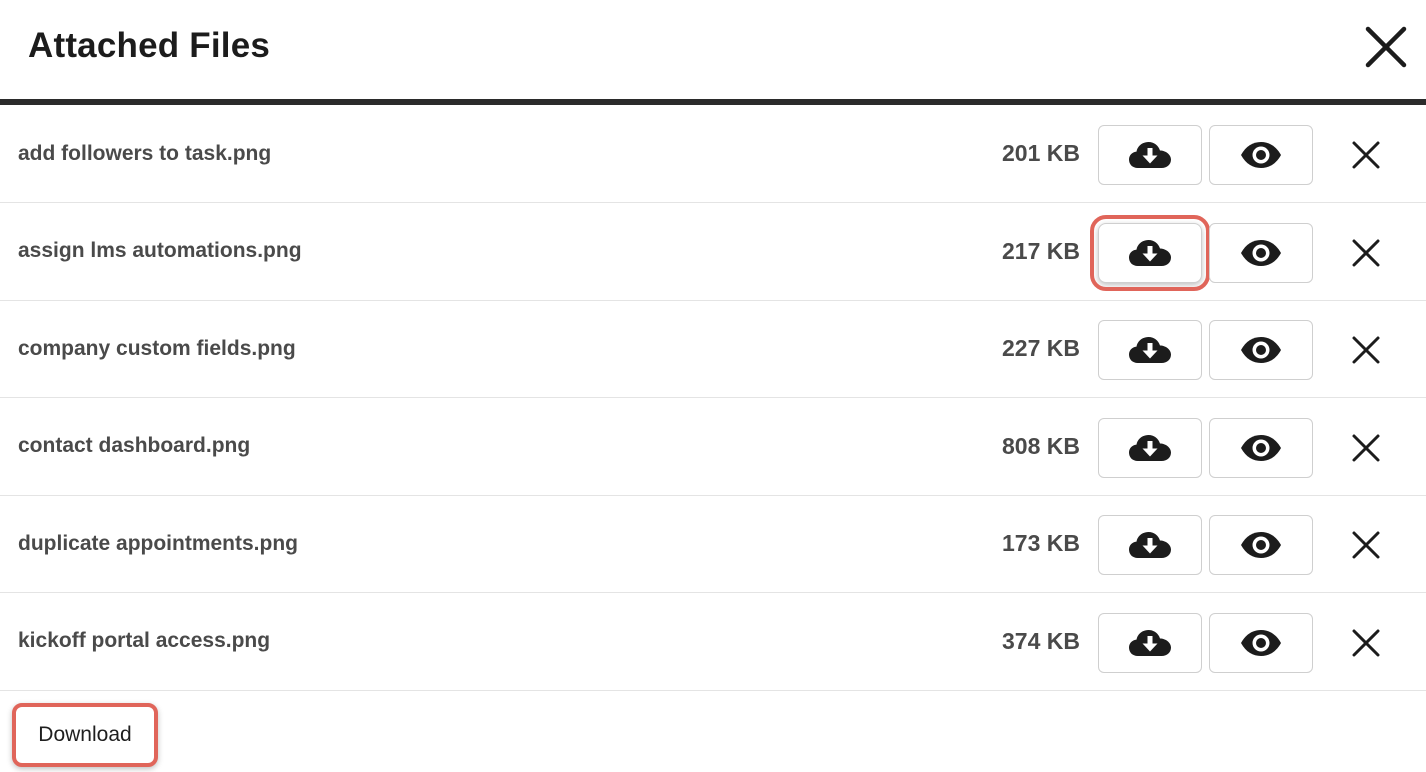  Describe the element at coordinates (713, 447) in the screenshot. I see `file-row: contact dashboard.png 808 KB` at that location.